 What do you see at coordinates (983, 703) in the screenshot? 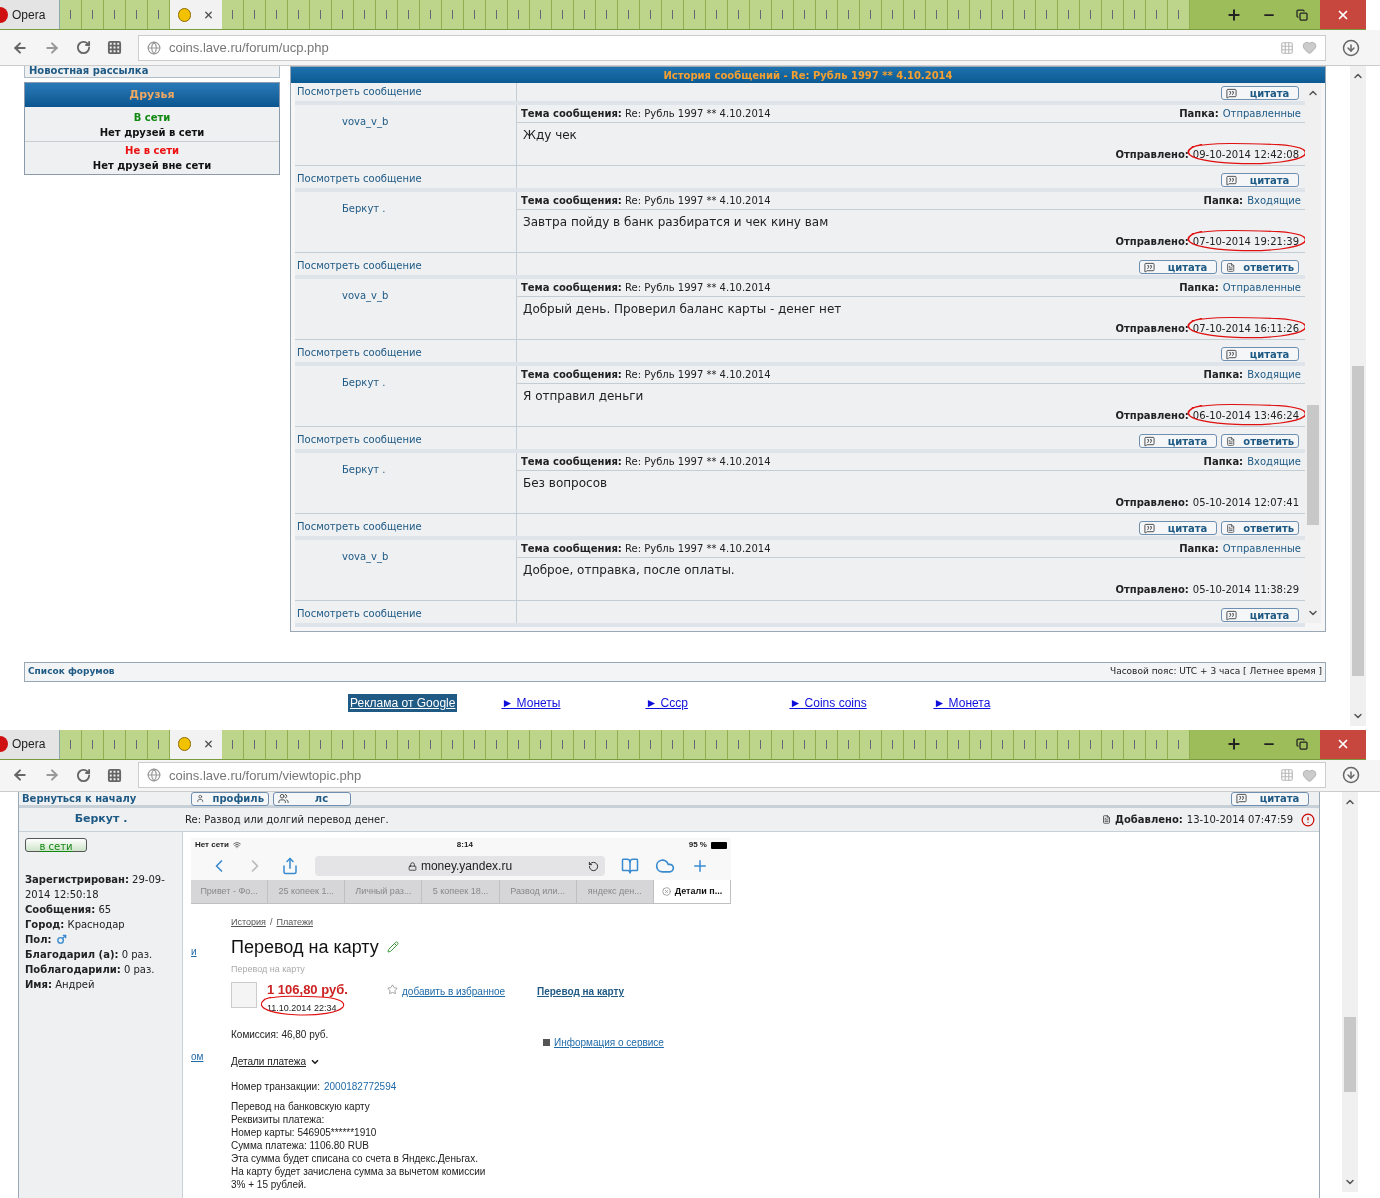
I see `ad-link: ► Монета` at bounding box center [983, 703].